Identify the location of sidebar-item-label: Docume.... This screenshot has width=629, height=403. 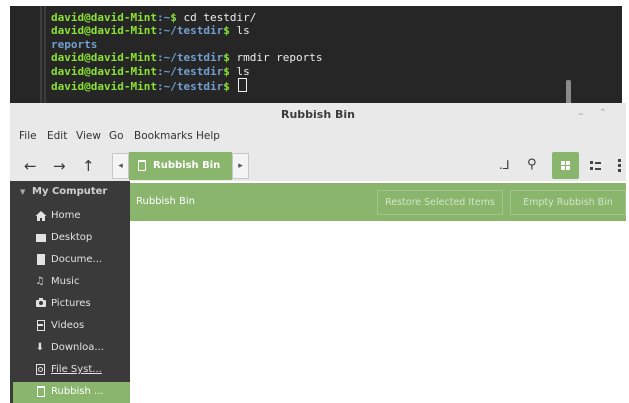
(77, 259).